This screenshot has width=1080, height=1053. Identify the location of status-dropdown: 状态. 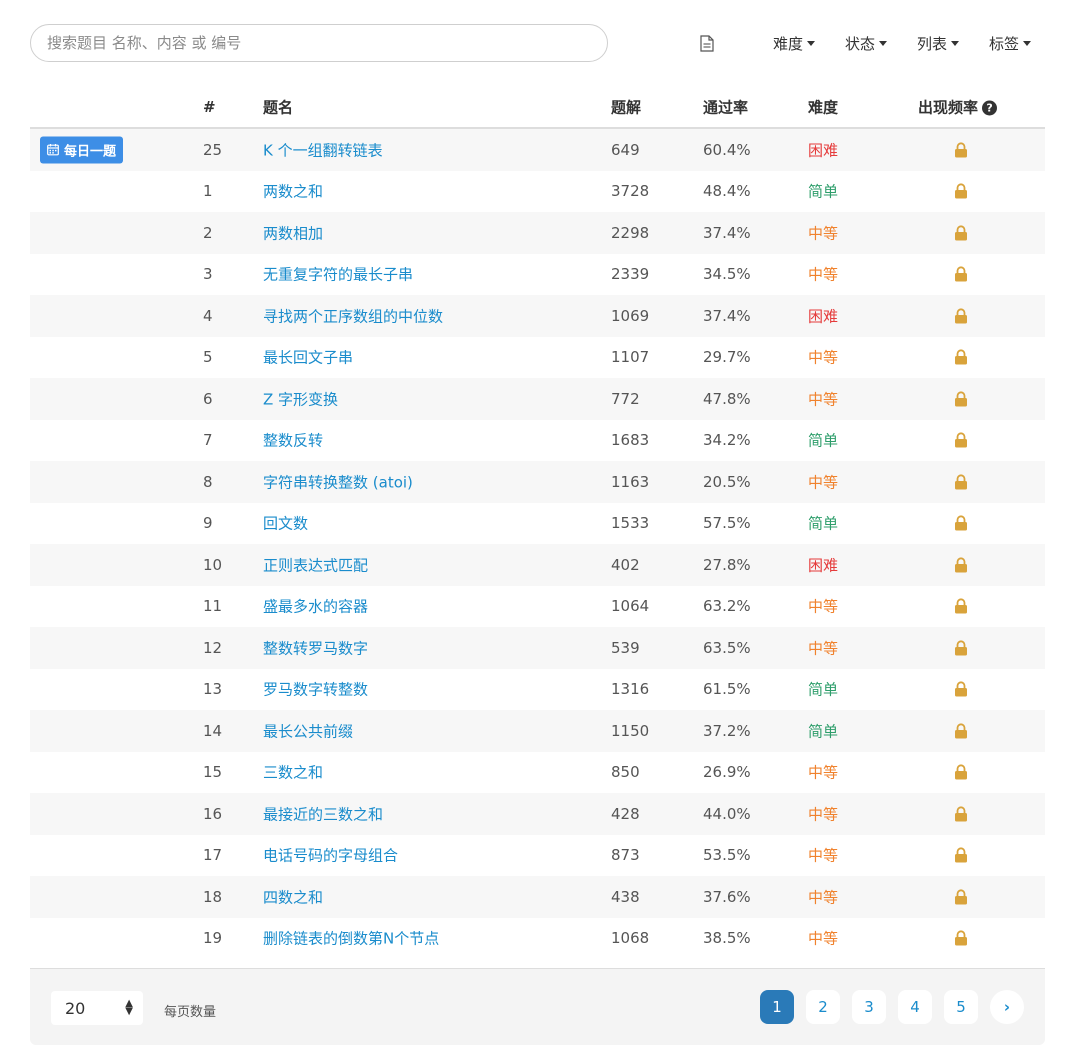
(866, 43).